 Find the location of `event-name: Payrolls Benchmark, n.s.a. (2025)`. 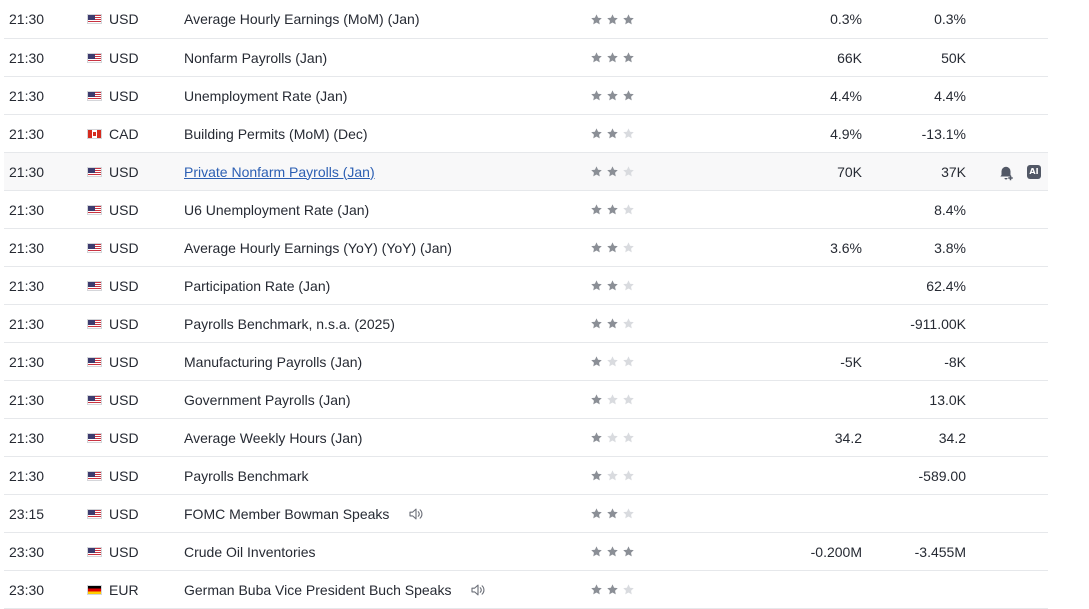

event-name: Payrolls Benchmark, n.s.a. (2025) is located at coordinates (289, 323).